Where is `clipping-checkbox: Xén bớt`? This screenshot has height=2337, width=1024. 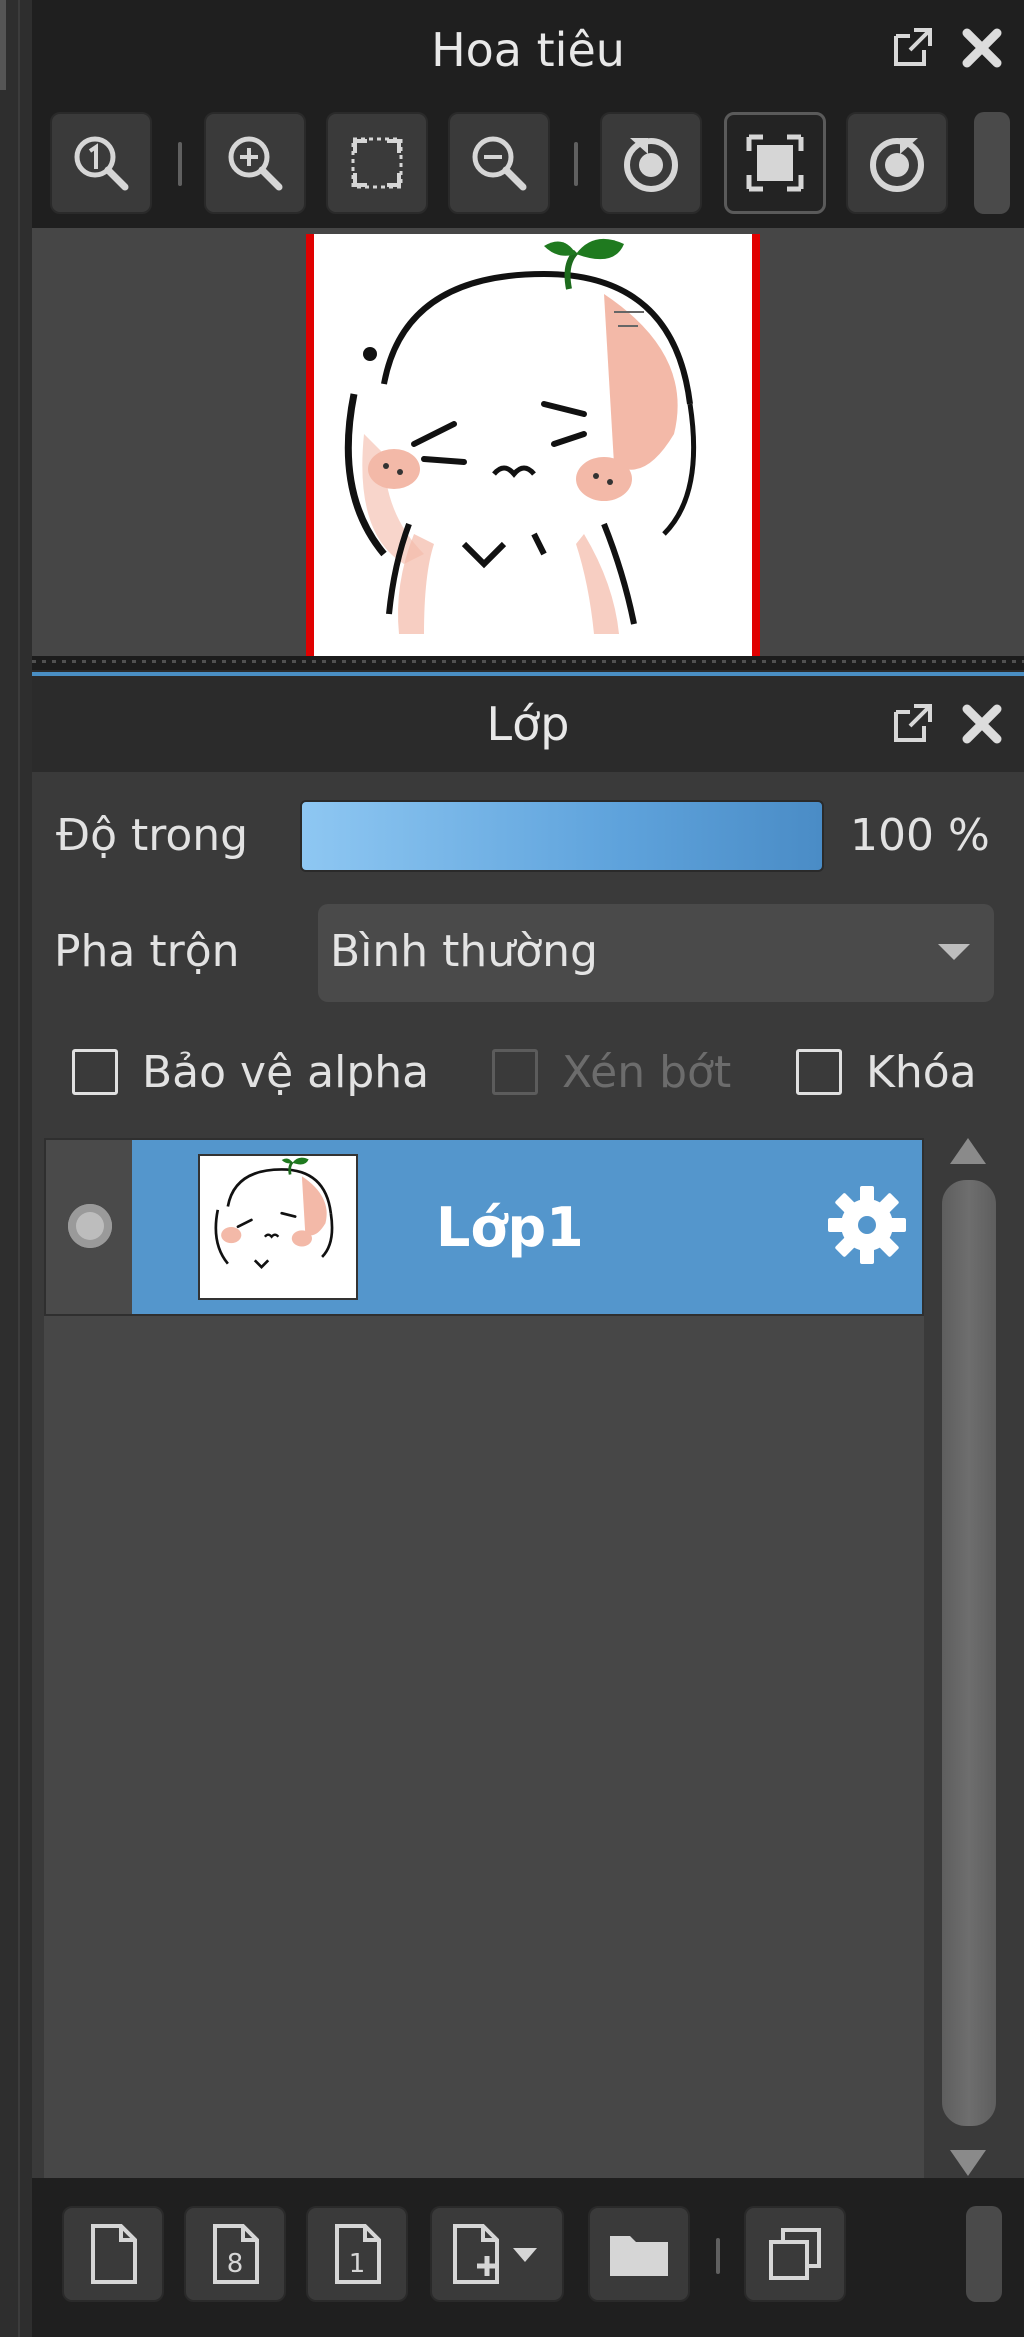 clipping-checkbox: Xén bớt is located at coordinates (611, 1072).